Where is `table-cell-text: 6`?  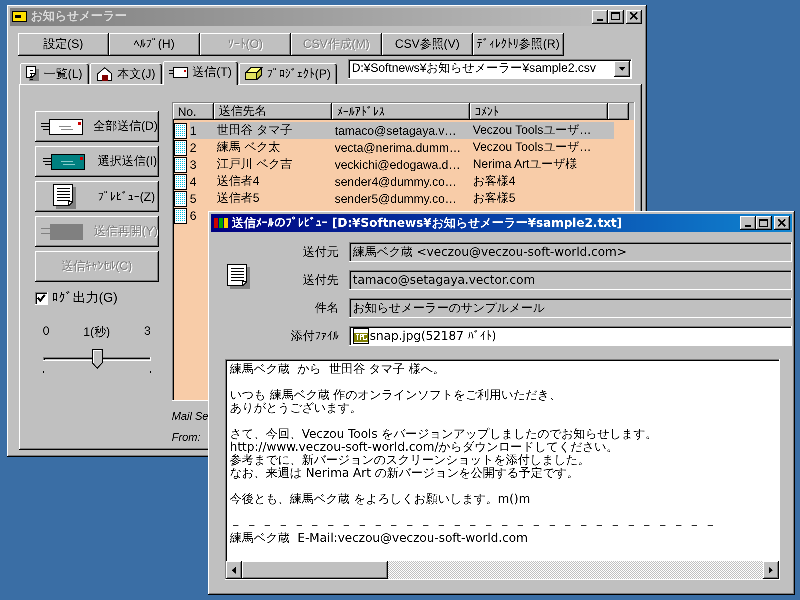 table-cell-text: 6 is located at coordinates (194, 215).